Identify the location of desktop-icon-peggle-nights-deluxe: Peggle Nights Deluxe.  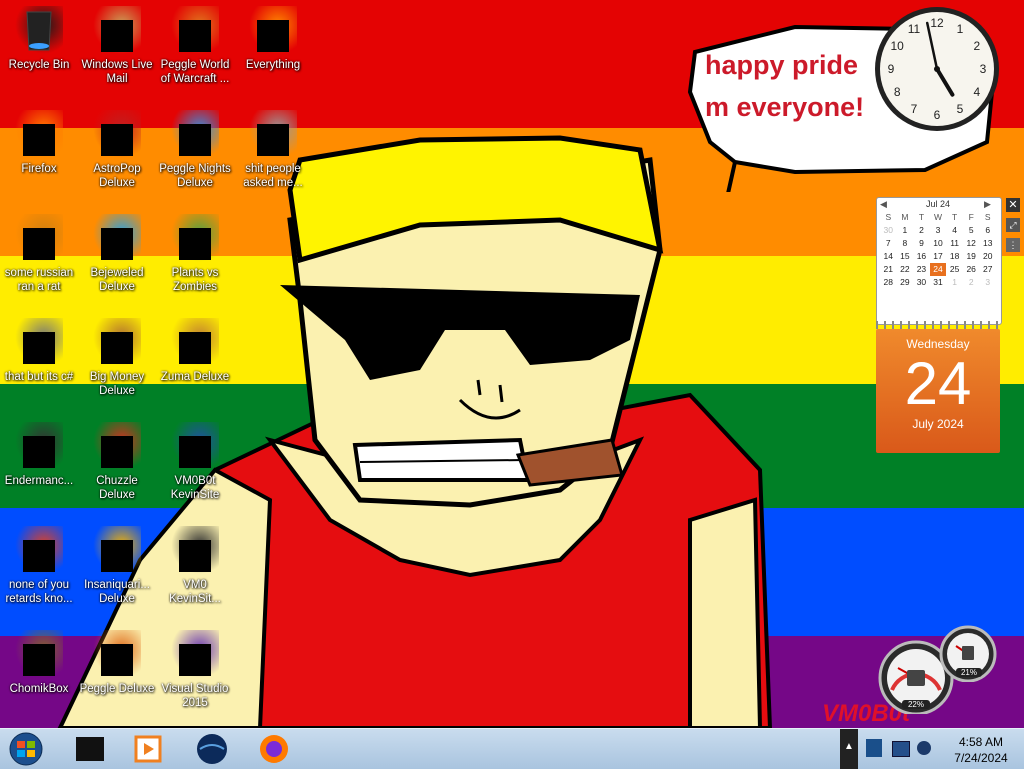
(195, 154).